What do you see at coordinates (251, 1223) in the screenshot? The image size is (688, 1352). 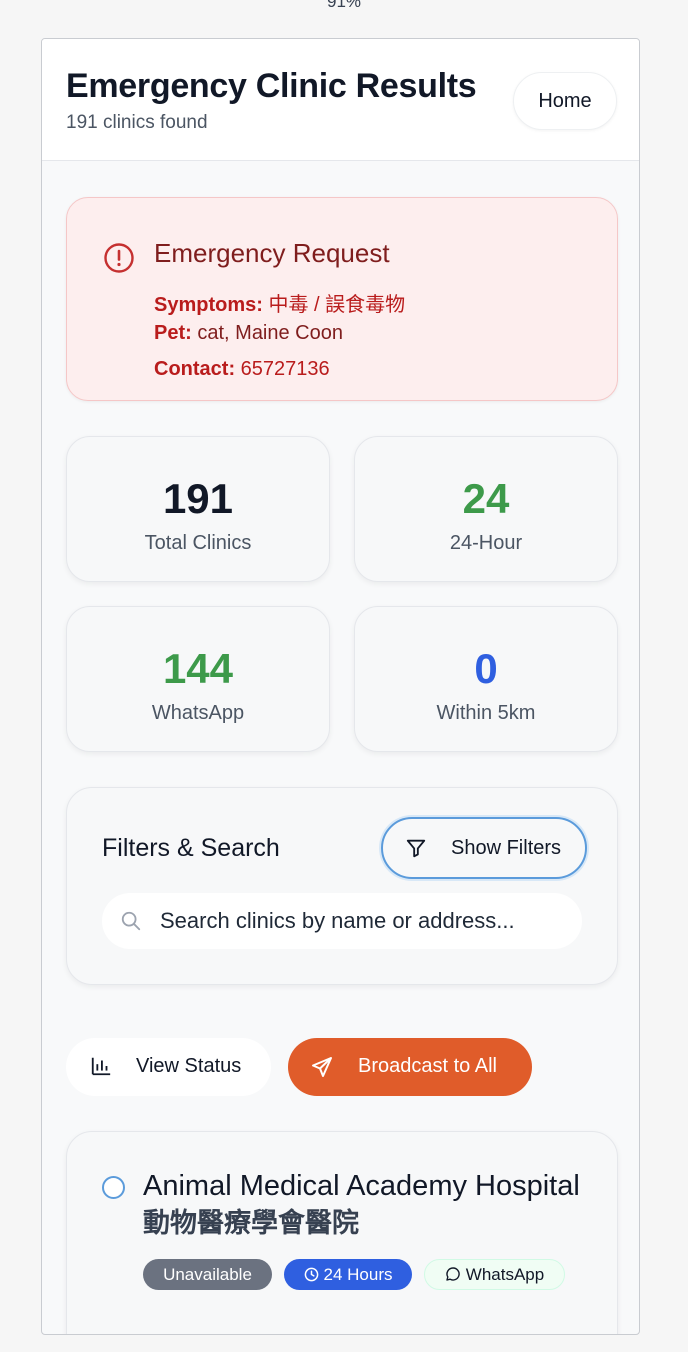 I see `clinic-name-zh: 動物醫療學會醫院` at bounding box center [251, 1223].